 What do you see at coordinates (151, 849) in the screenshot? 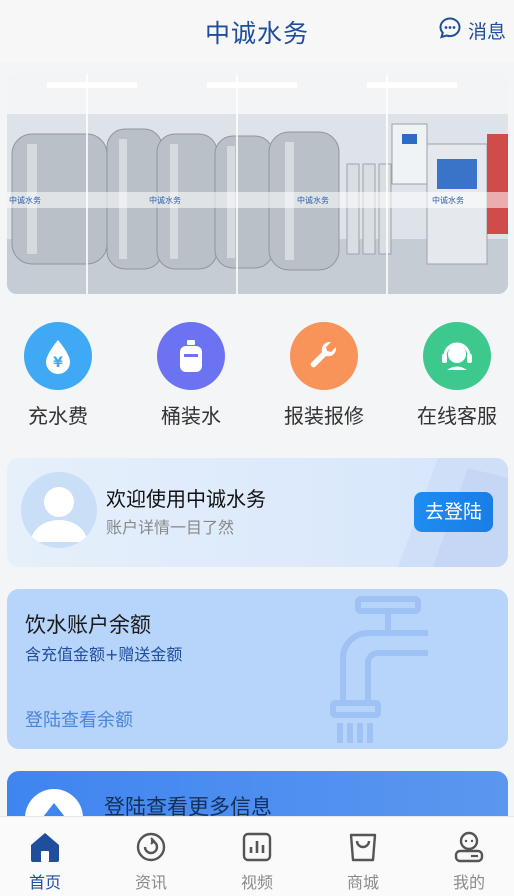
I see `news-icon` at bounding box center [151, 849].